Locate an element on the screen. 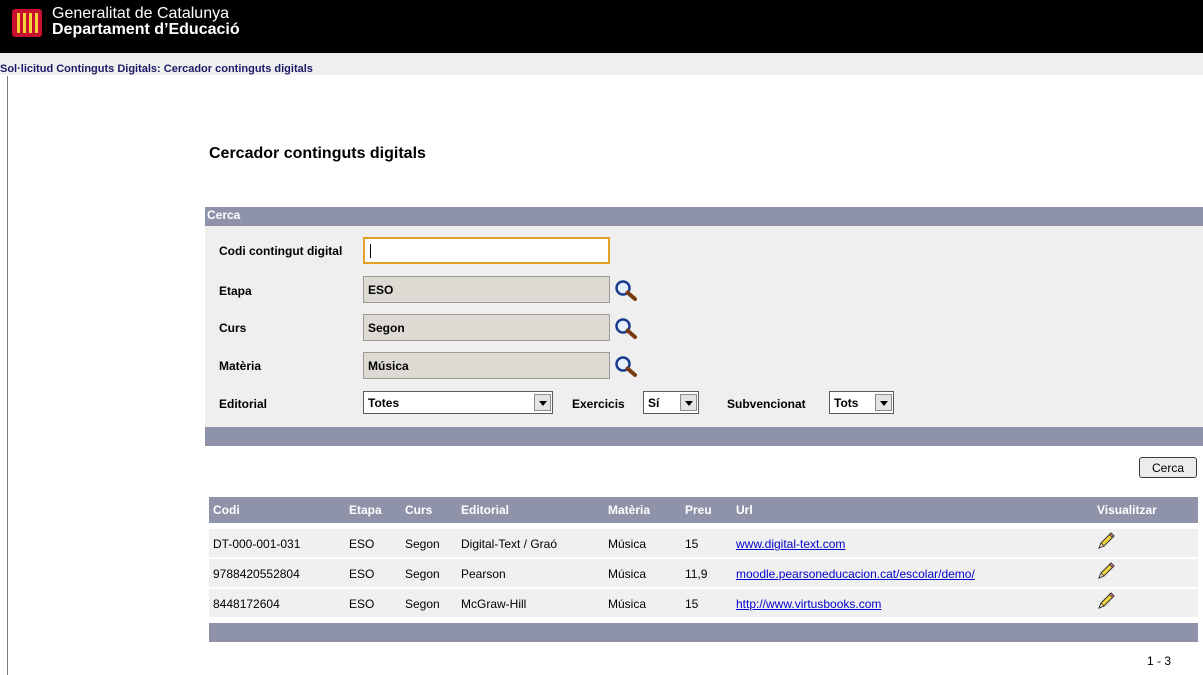 The height and width of the screenshot is (675, 1203). subject-label: Matèria is located at coordinates (240, 366).